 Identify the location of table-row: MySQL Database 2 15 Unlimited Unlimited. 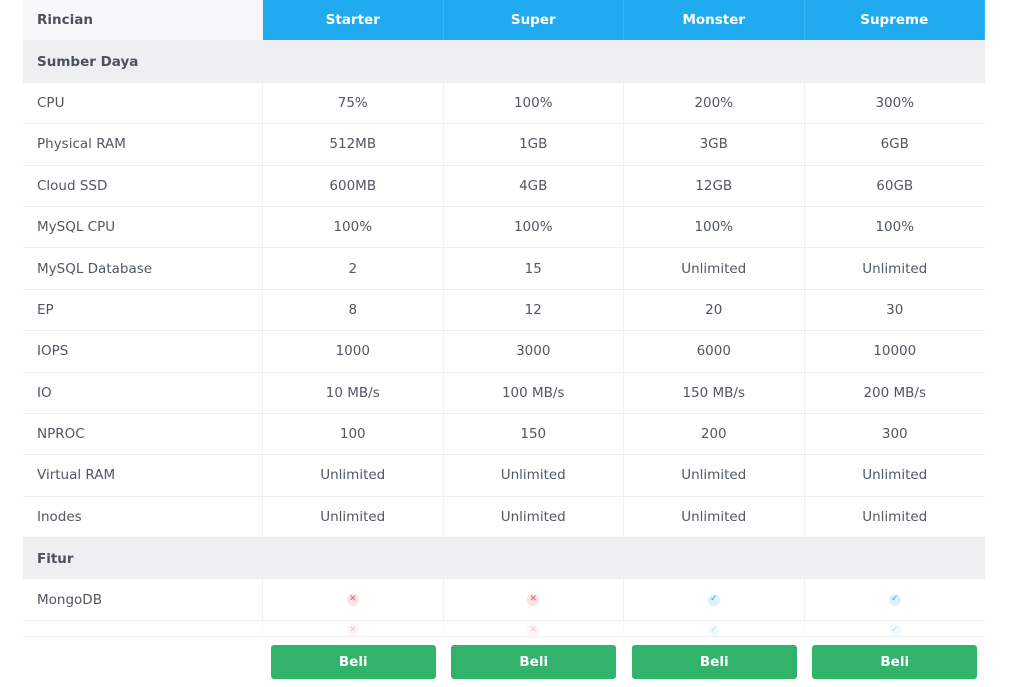
(504, 269).